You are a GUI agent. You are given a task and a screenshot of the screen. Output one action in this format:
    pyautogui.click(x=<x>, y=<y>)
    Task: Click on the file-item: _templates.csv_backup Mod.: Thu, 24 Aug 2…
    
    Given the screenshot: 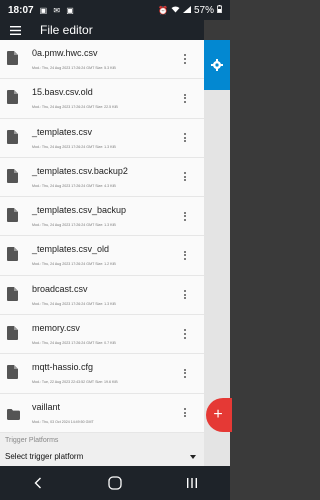 What is the action you would take?
    pyautogui.click(x=102, y=217)
    